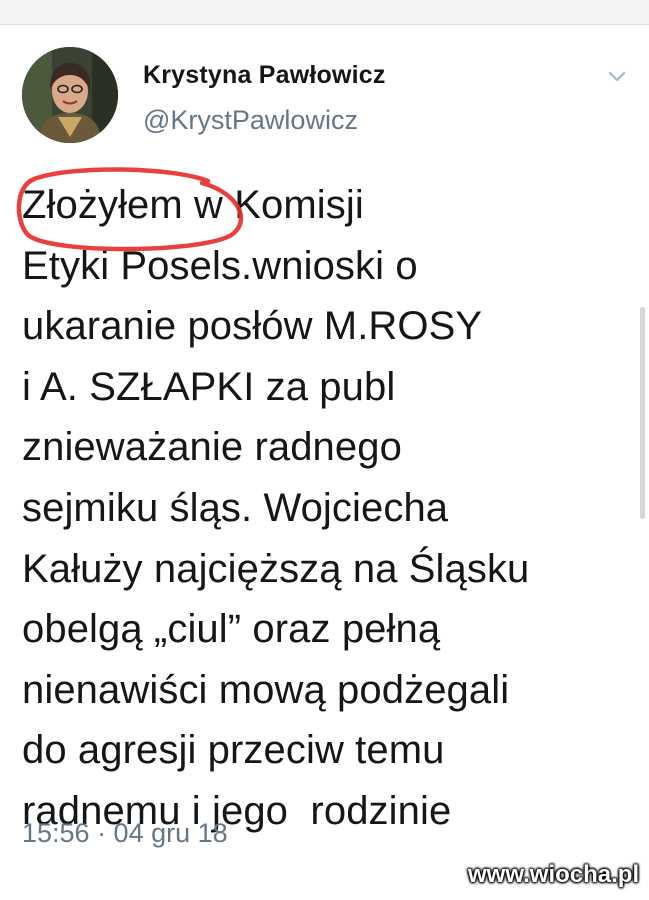  I want to click on watermark: www.wiocha.pl, so click(554, 874).